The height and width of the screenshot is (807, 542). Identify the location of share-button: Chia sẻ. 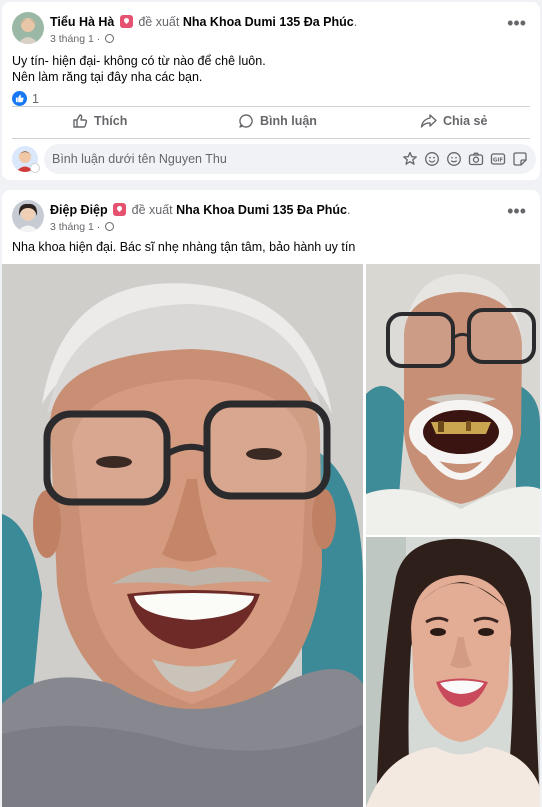
(453, 121).